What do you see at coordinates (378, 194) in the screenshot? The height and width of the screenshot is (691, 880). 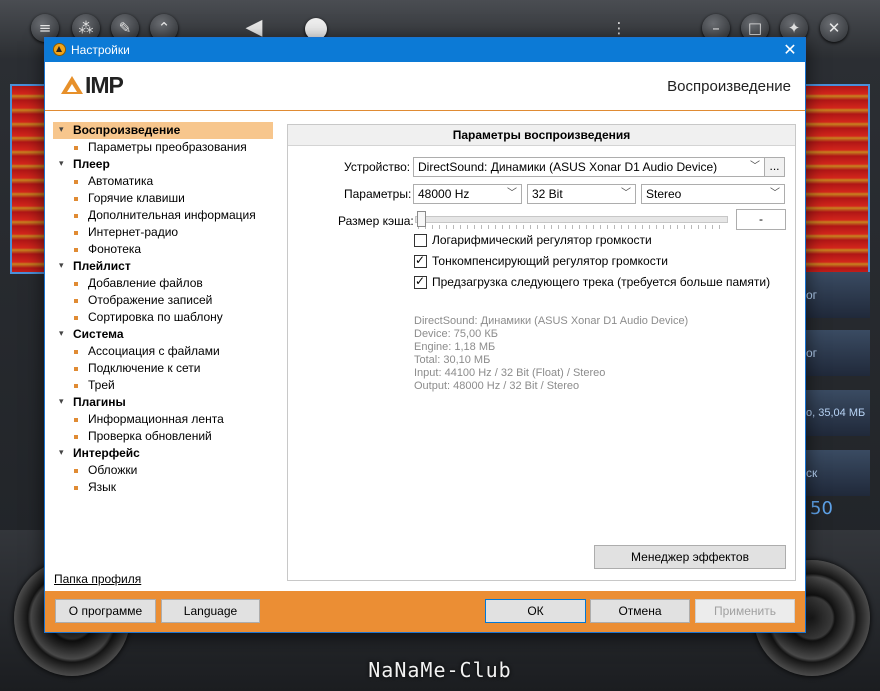 I see `params-label: Параметры:` at bounding box center [378, 194].